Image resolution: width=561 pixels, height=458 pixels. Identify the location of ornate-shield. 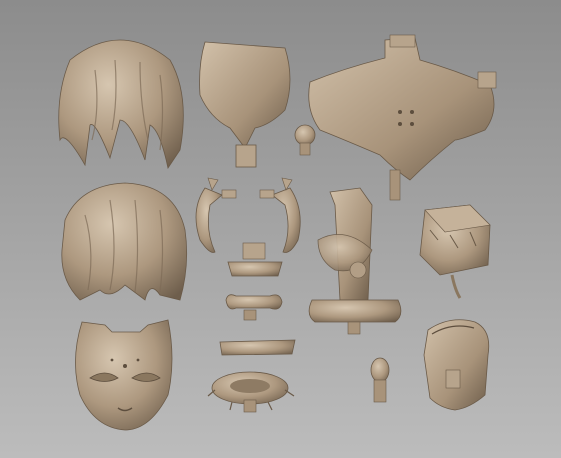
(456, 365).